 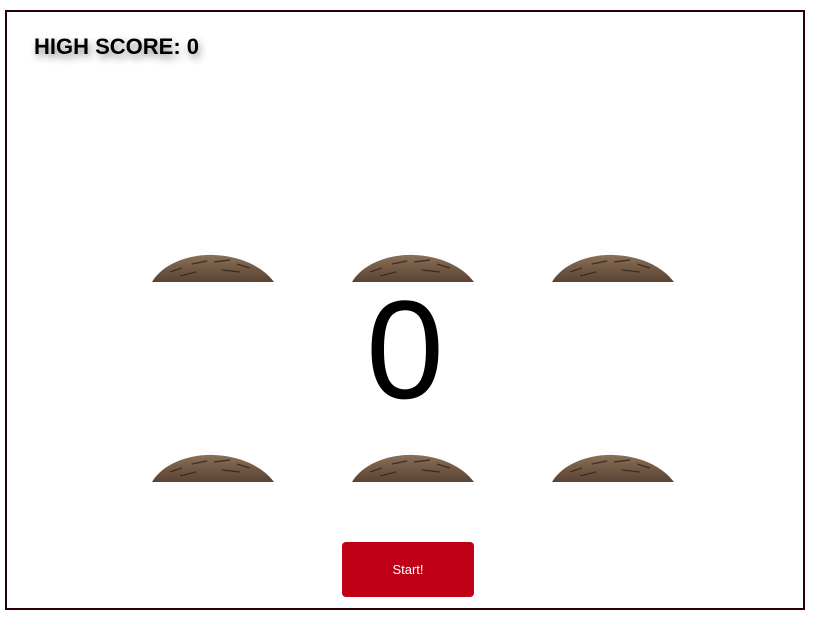 I want to click on high-score-label: HIGH SCORE: 0, so click(x=117, y=46).